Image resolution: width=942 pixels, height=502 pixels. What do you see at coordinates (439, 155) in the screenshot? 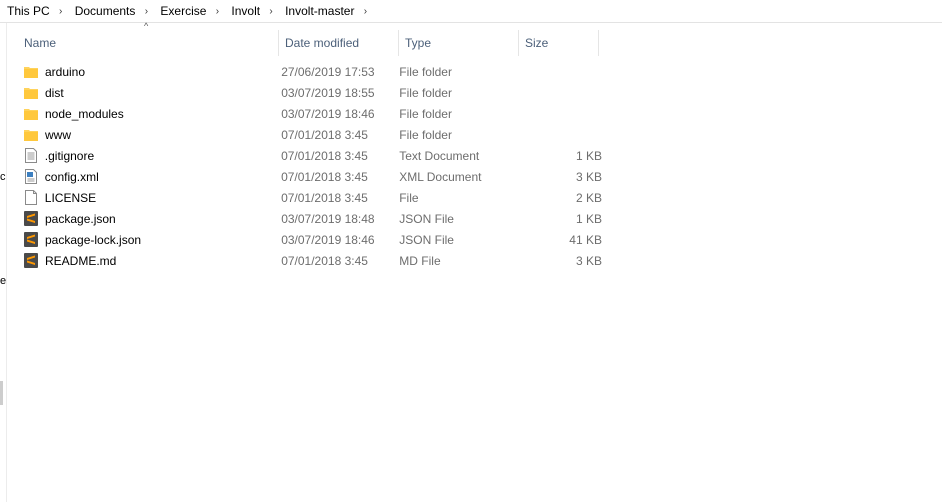
I see `file-type: Text Document` at bounding box center [439, 155].